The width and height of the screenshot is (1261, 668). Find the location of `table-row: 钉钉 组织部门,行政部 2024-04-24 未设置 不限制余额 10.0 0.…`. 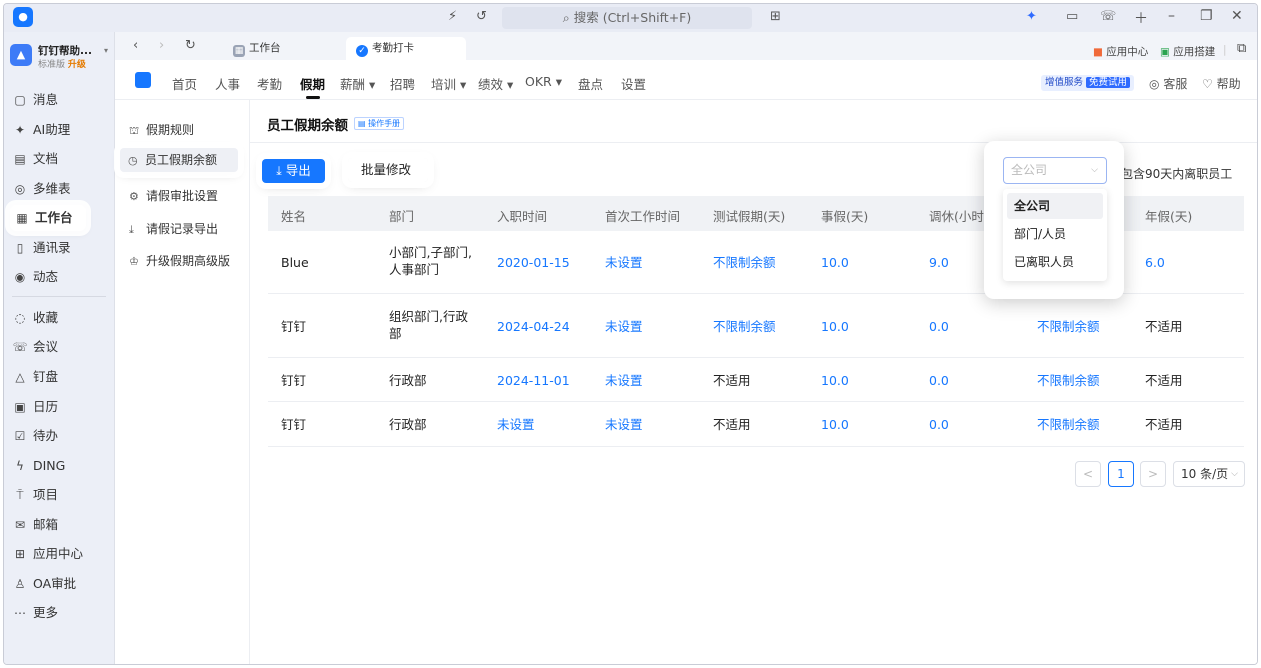

table-row: 钉钉 组织部门,行政部 2024-04-24 未设置 不限制余额 10.0 0.… is located at coordinates (756, 326).